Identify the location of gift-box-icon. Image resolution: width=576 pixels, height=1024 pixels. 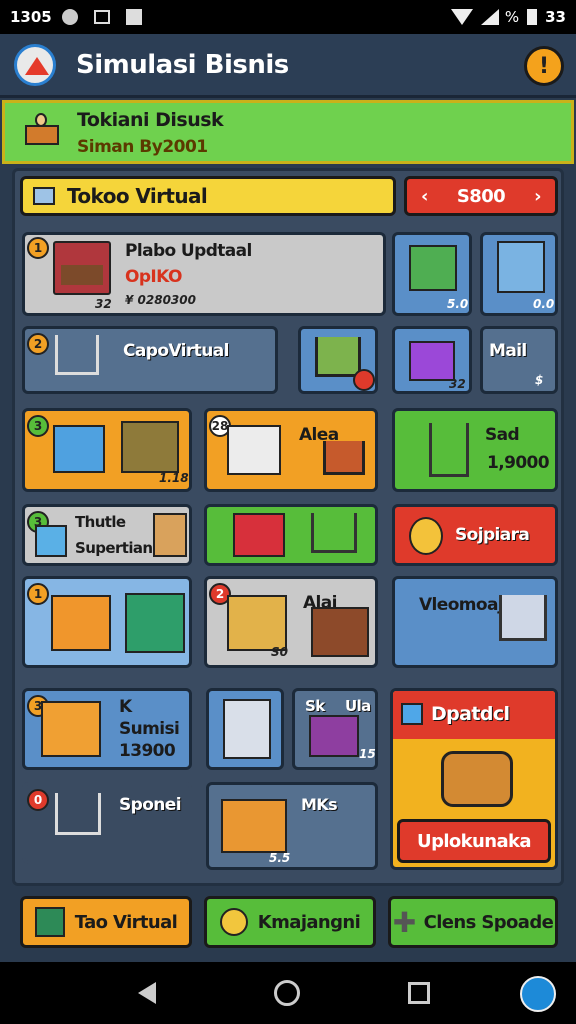
(432, 361).